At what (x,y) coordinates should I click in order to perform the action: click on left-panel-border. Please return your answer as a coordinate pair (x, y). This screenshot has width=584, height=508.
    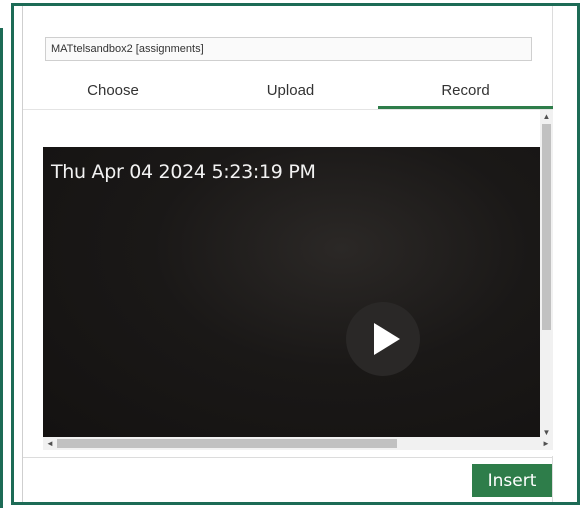
    Looking at the image, I should click on (1, 268).